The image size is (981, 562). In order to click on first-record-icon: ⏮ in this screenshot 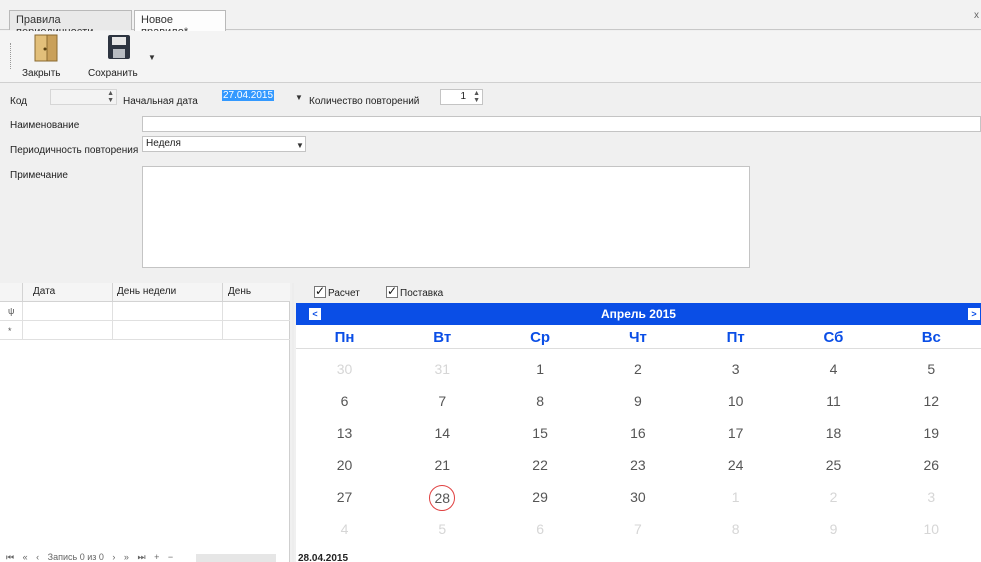, I will do `click(10, 557)`.